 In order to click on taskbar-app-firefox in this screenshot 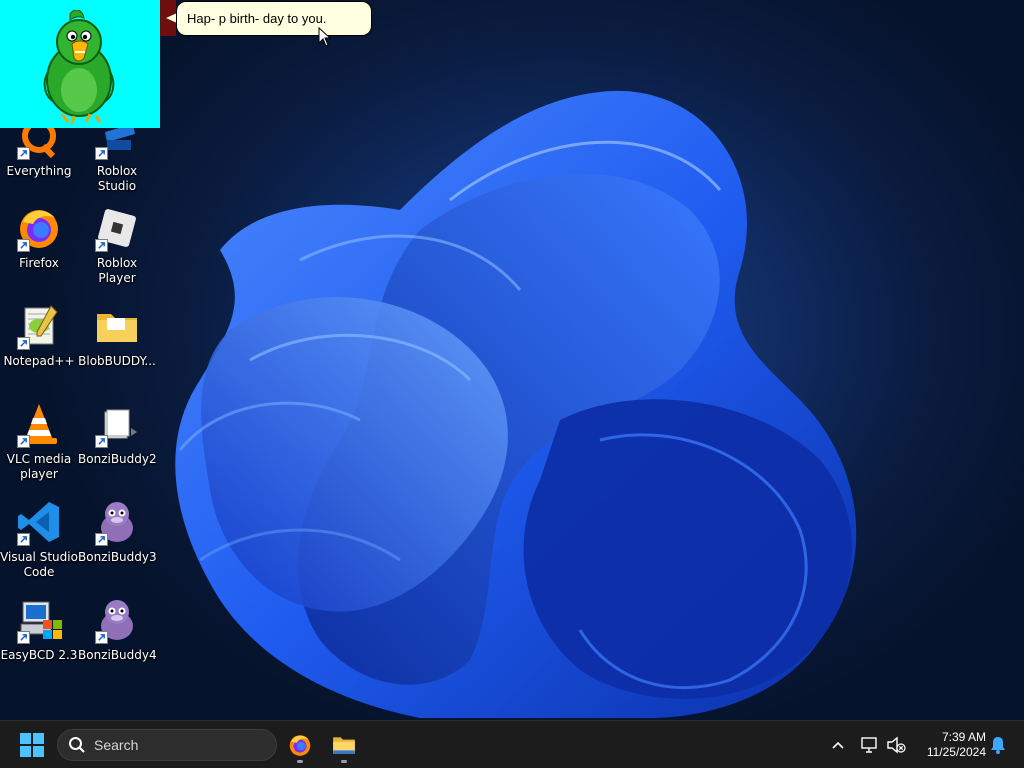, I will do `click(300, 745)`.